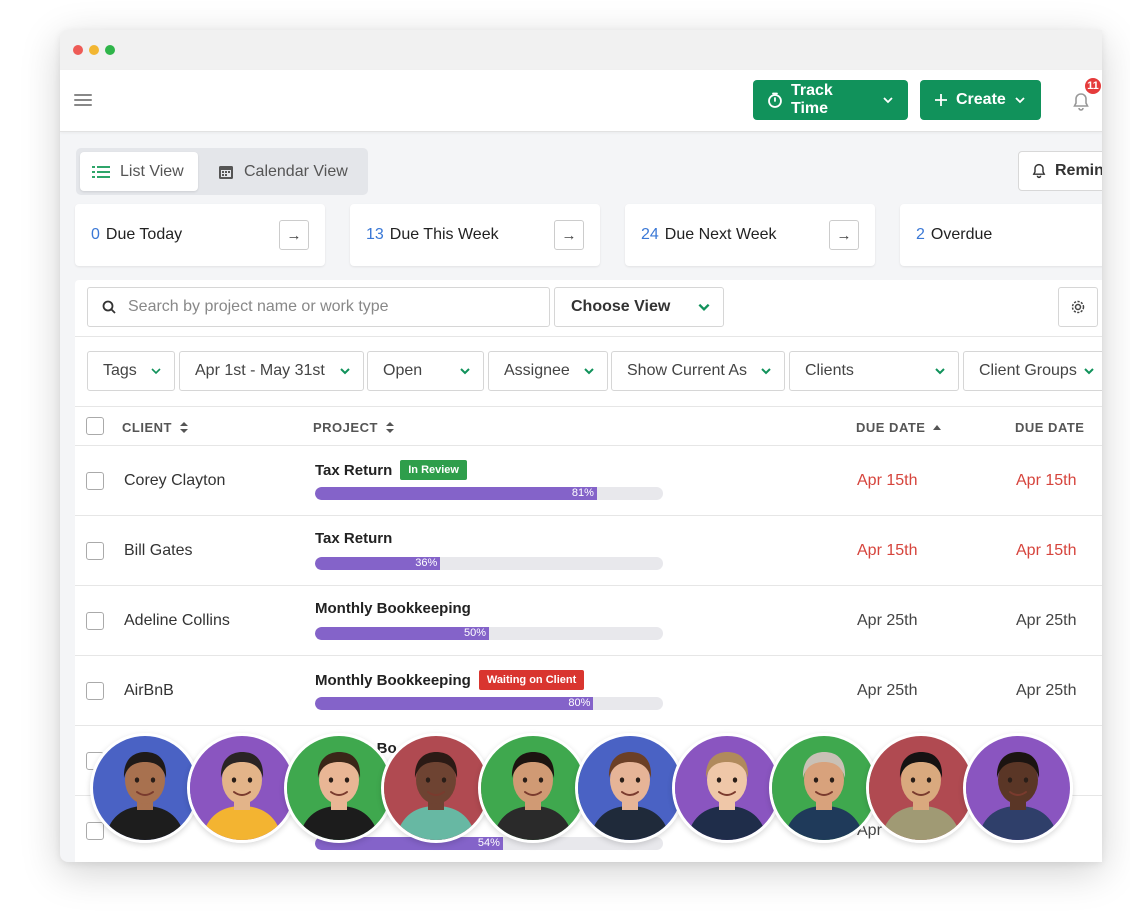 The image size is (1130, 923). What do you see at coordinates (158, 551) in the screenshot?
I see `client-name: Bill Gates` at bounding box center [158, 551].